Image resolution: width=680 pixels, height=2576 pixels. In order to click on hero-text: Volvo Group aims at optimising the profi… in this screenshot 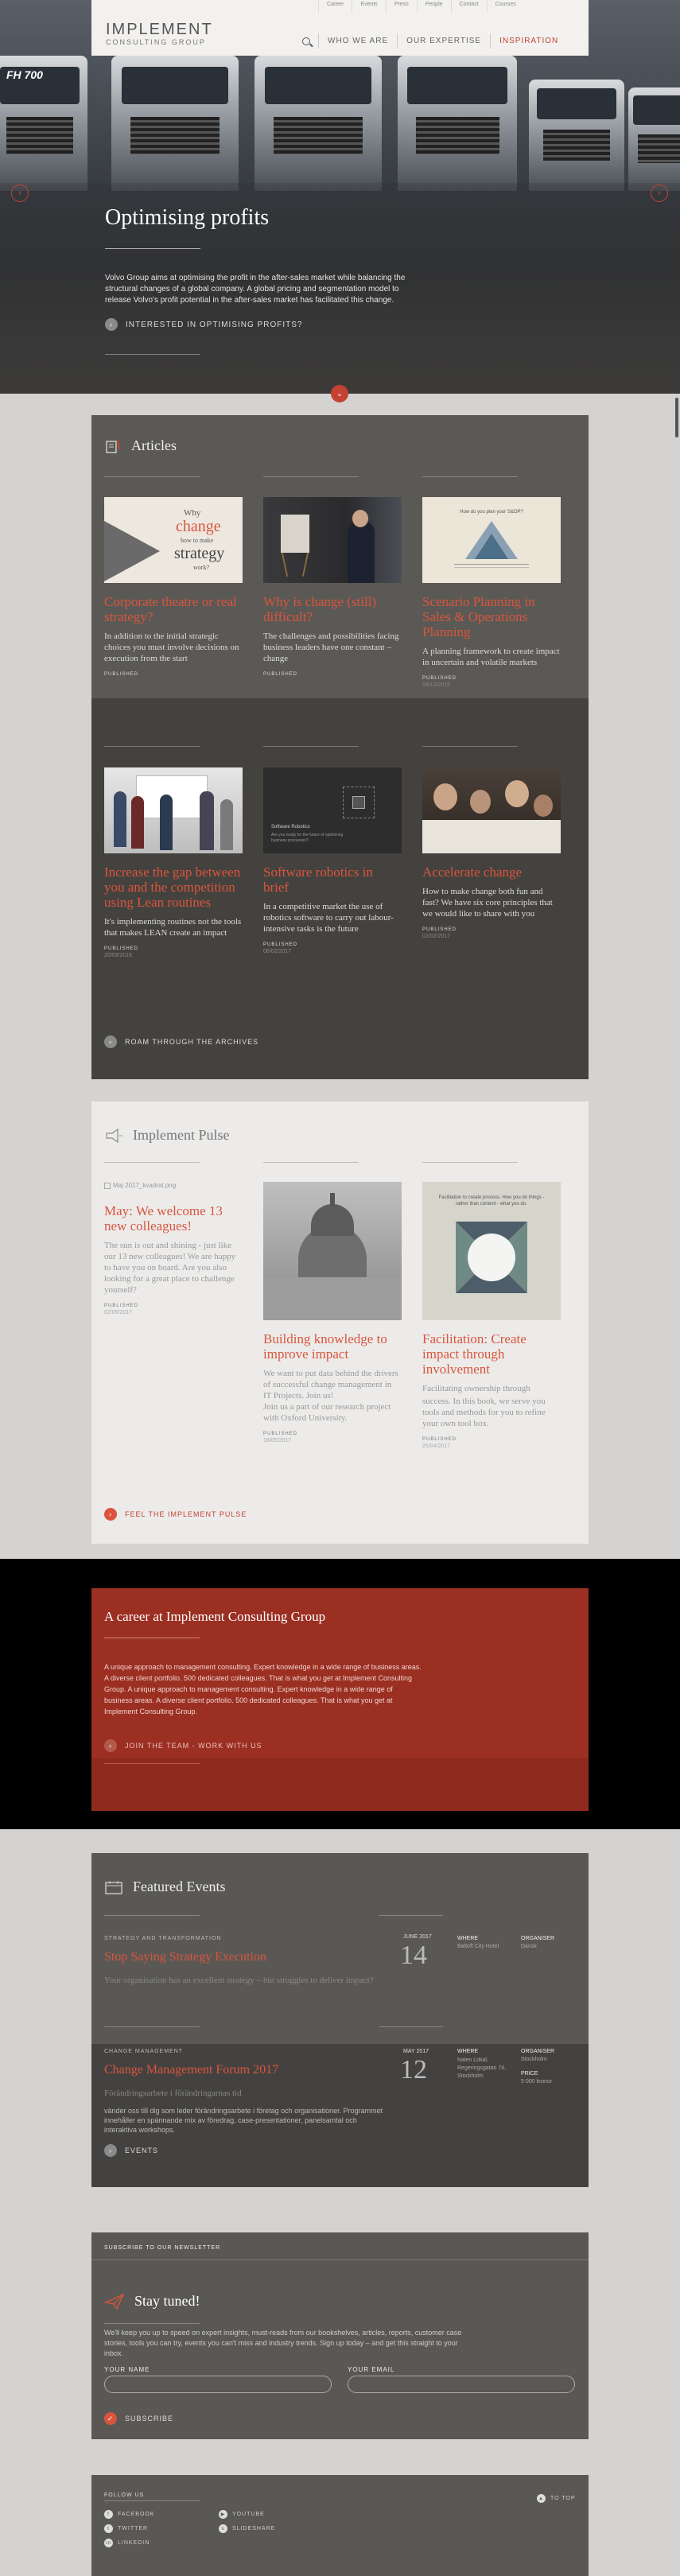, I will do `click(255, 289)`.